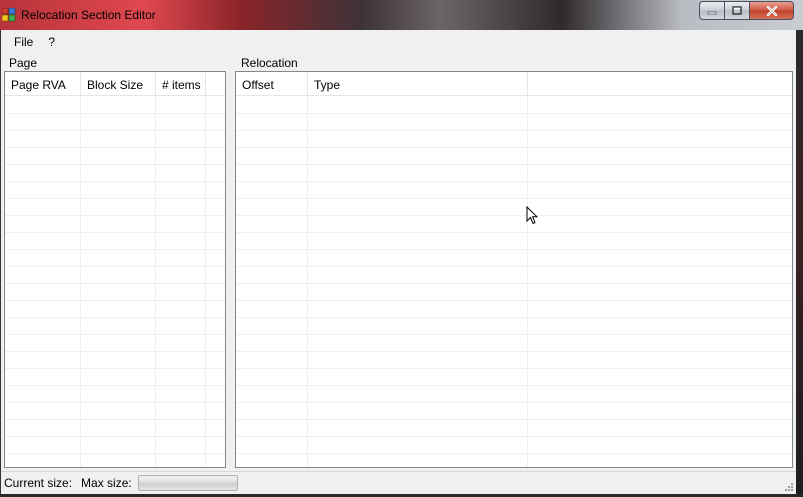  I want to click on status-bar: Current size: Max size:, so click(398, 482).